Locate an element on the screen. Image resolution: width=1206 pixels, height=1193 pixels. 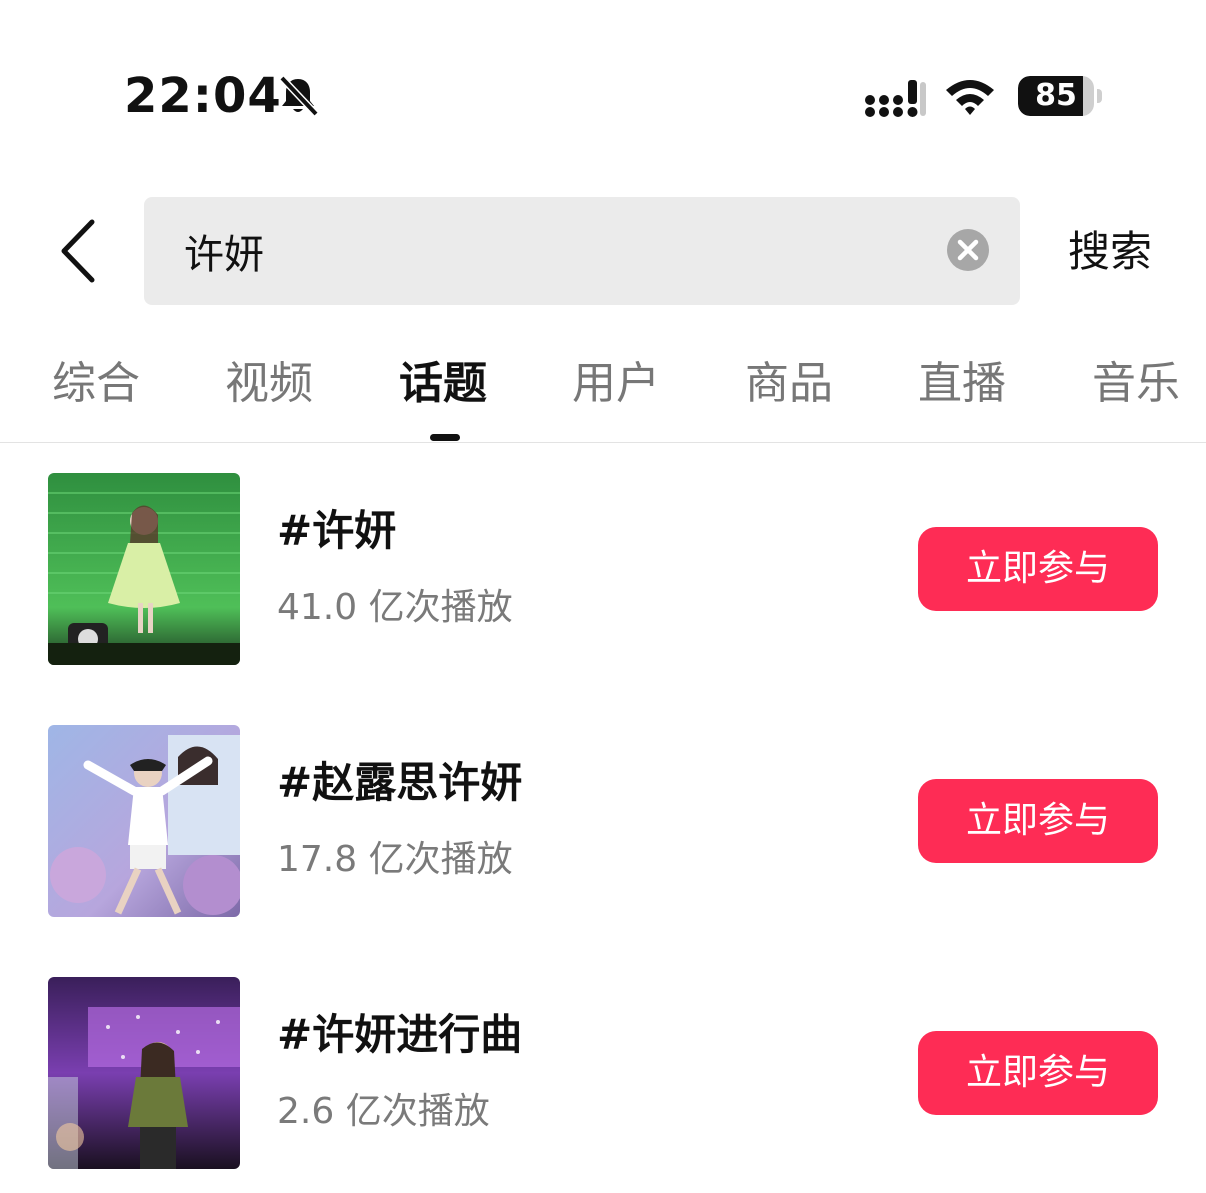
tab-live: 直播 is located at coordinates (962, 384).